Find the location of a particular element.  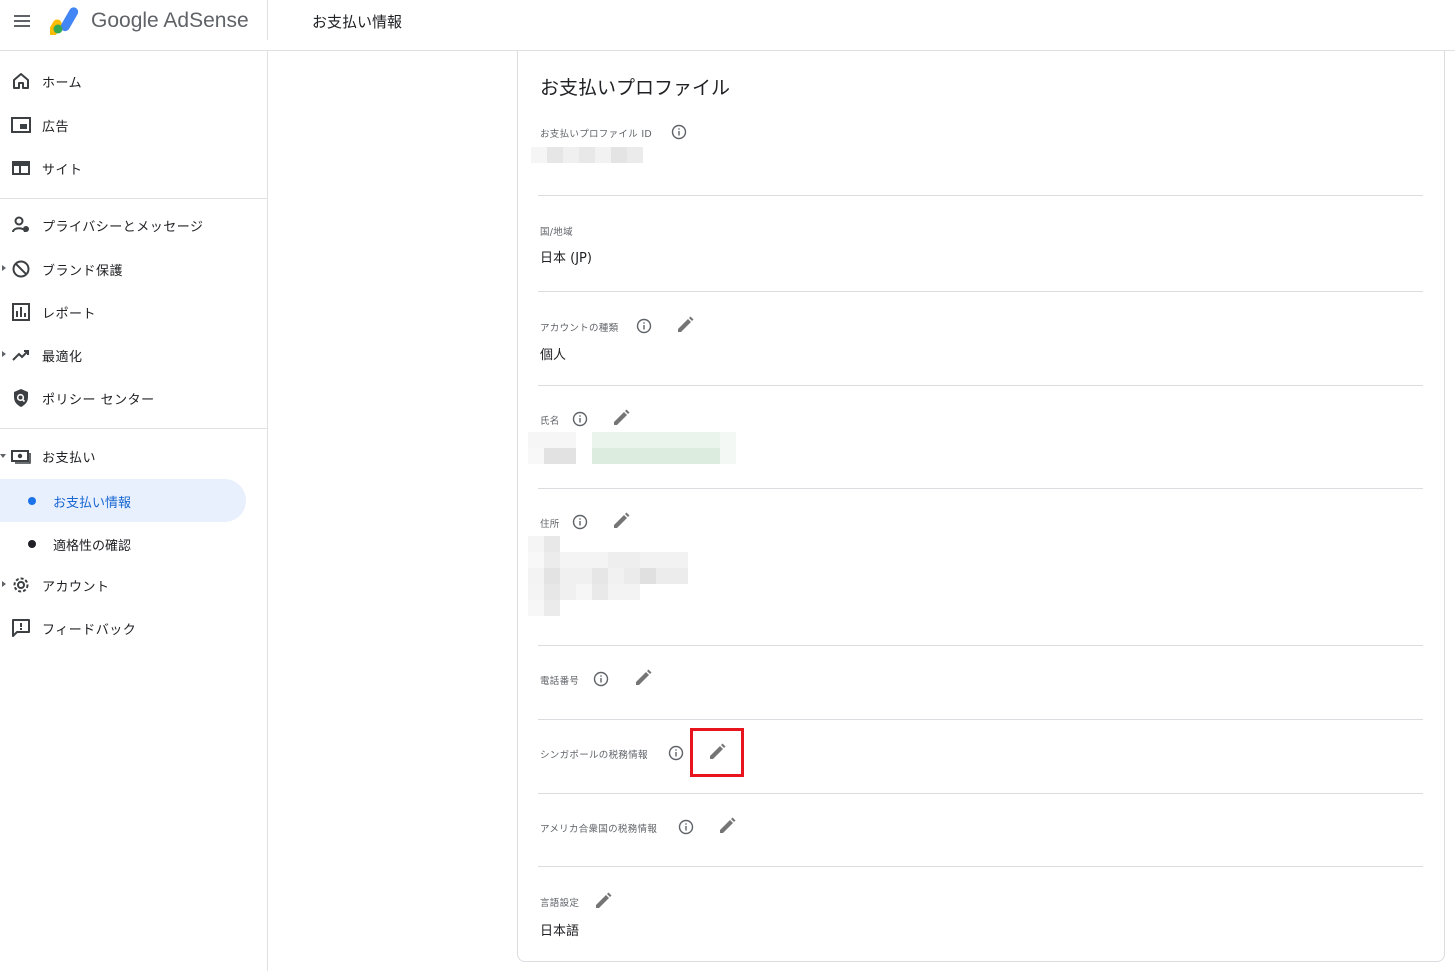

card-title: お支払いプロファイル is located at coordinates (635, 88).